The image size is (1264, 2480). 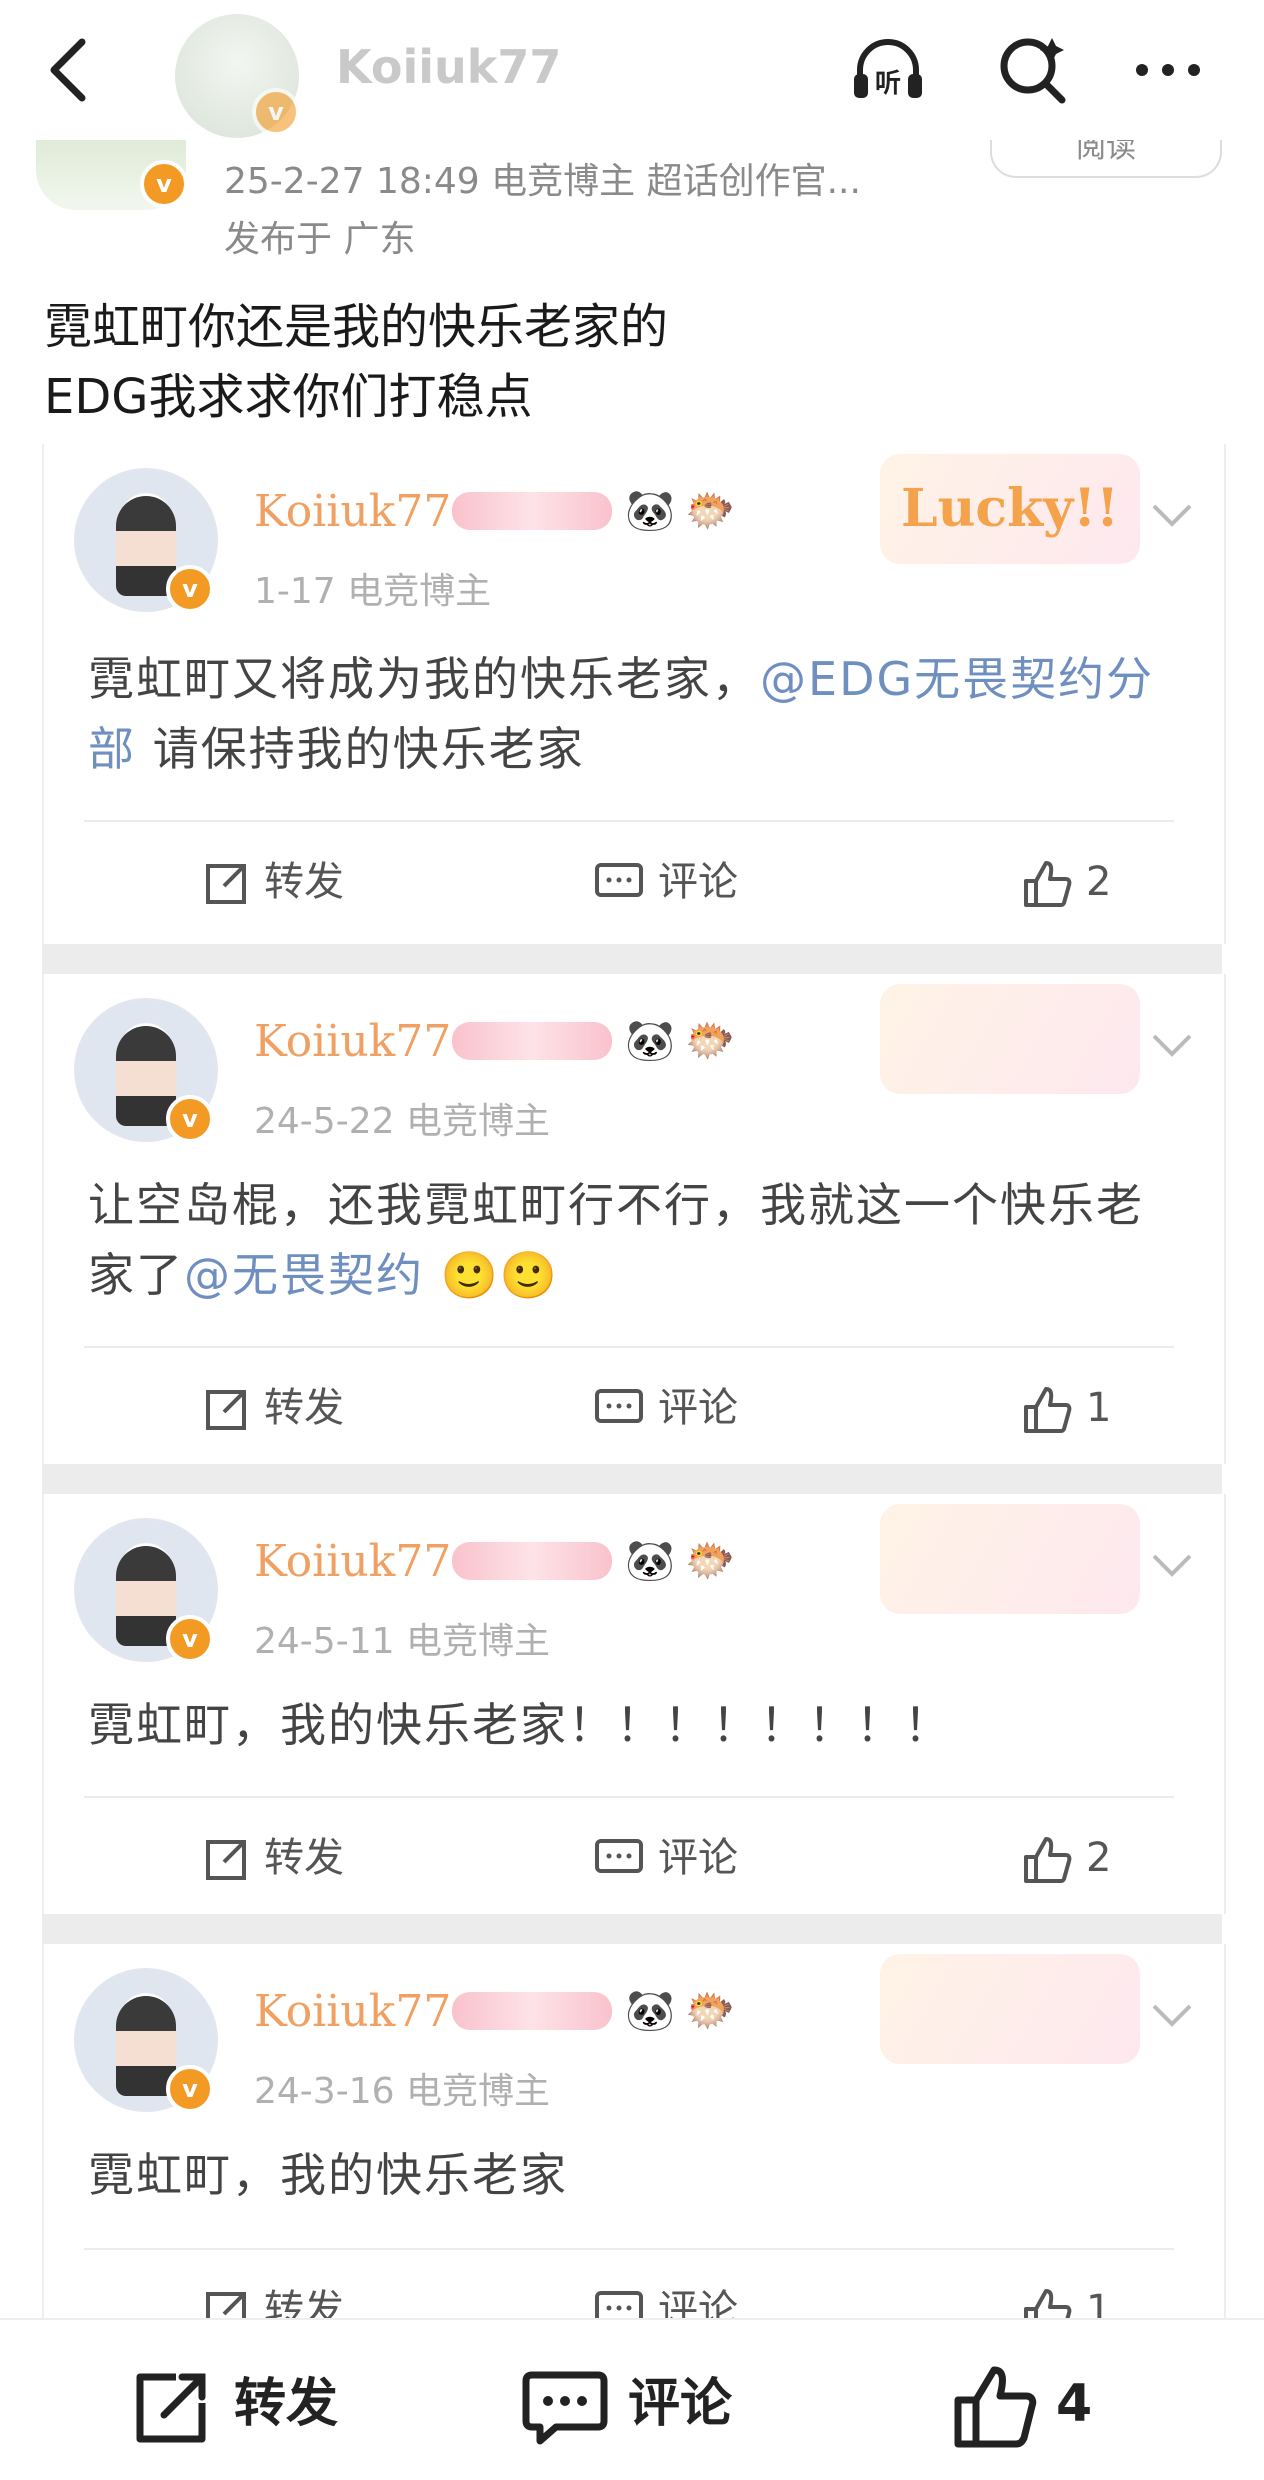 What do you see at coordinates (402, 1121) in the screenshot?
I see `card-date: 24-5-22 电竞博主` at bounding box center [402, 1121].